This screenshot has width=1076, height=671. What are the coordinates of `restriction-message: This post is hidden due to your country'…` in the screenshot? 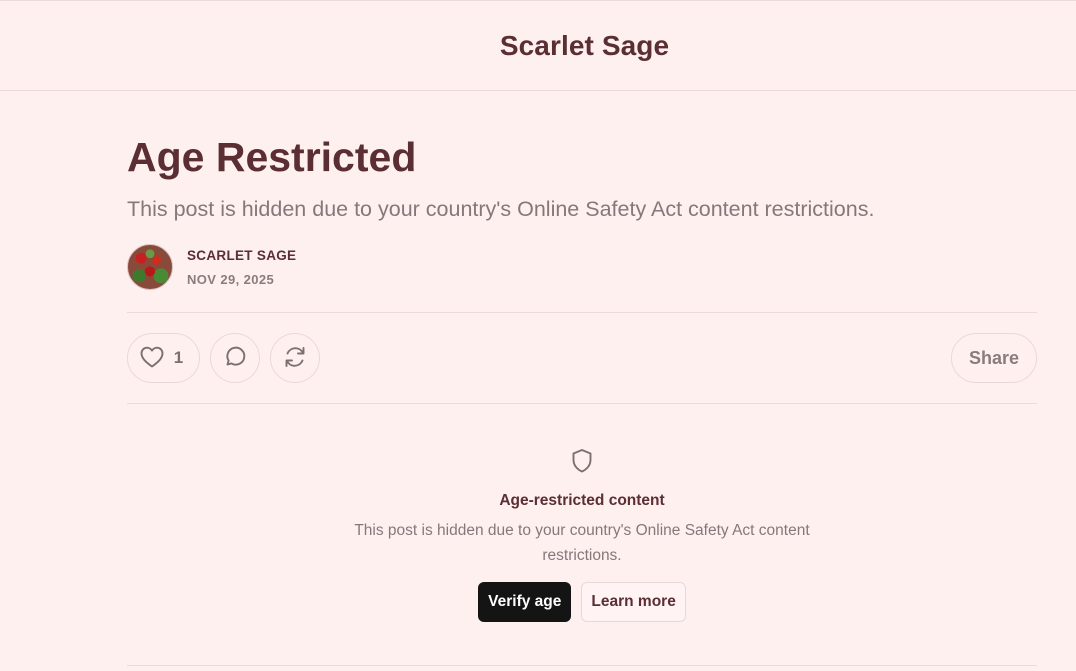 It's located at (582, 543).